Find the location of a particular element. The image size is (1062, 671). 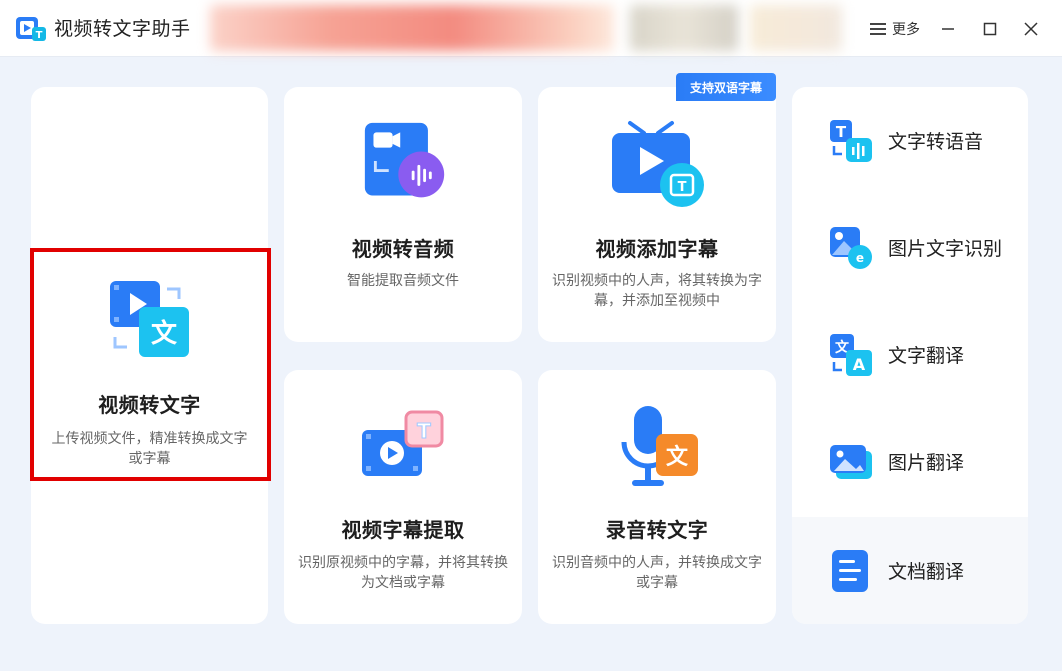

image-translate-icon is located at coordinates (851, 461).